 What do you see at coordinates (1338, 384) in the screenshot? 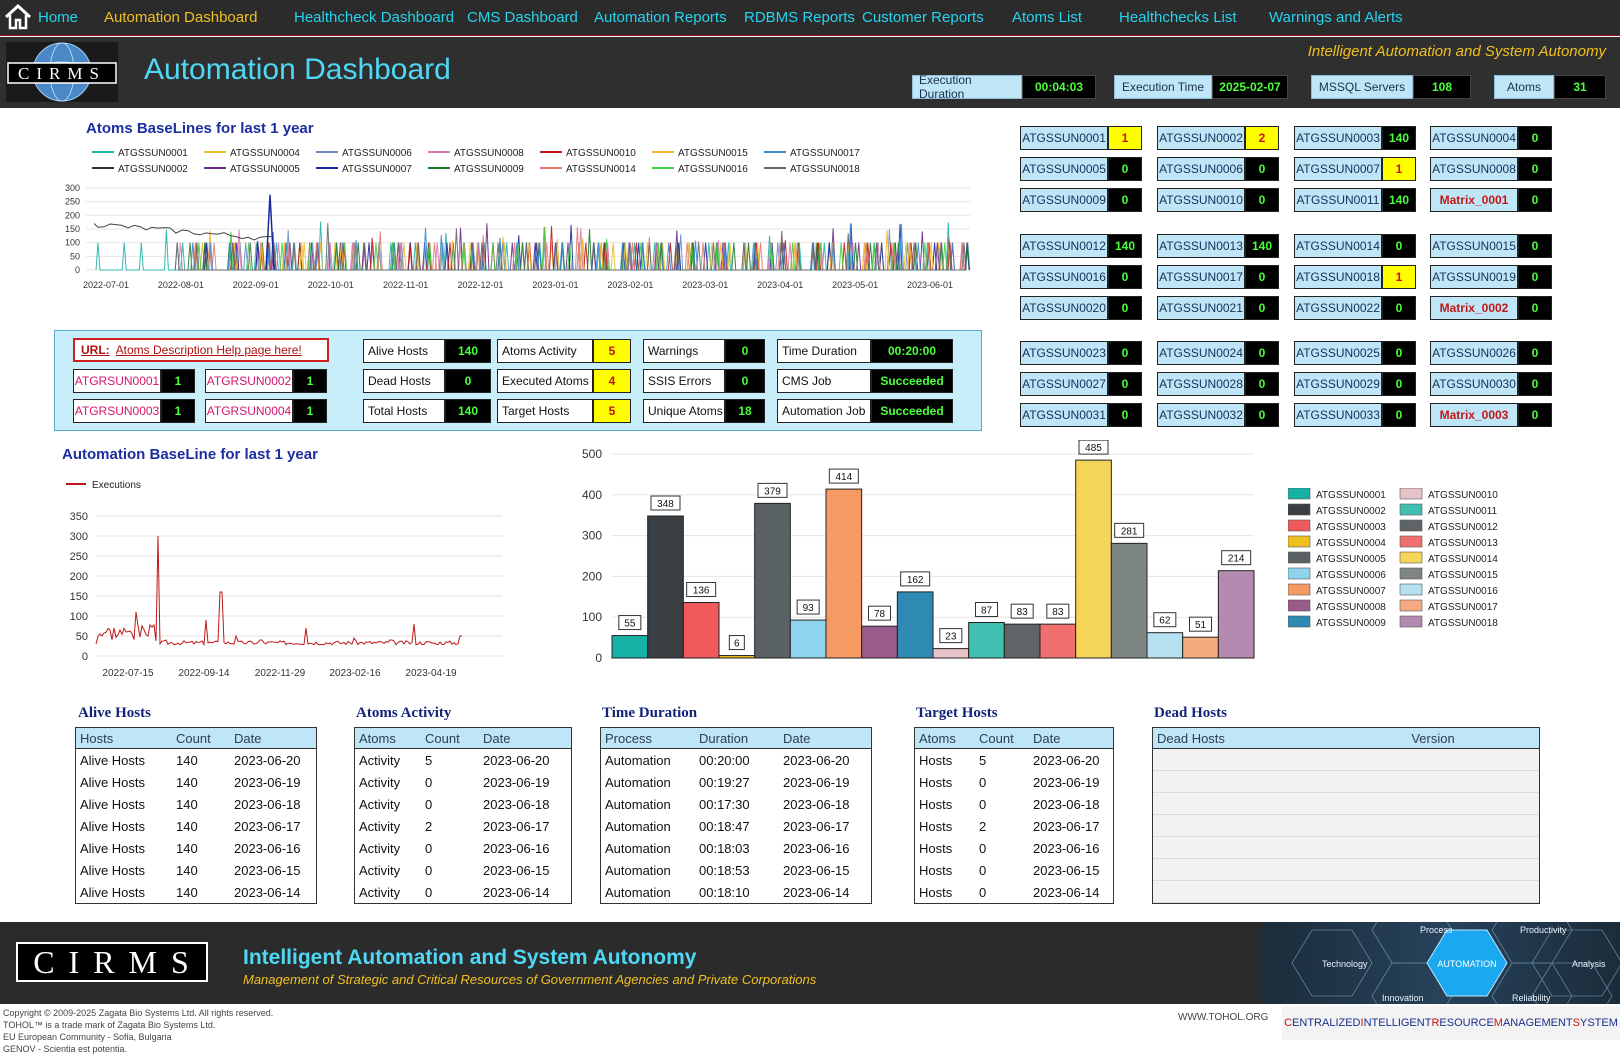
I see `atom-name: ATGSSUN0029` at bounding box center [1338, 384].